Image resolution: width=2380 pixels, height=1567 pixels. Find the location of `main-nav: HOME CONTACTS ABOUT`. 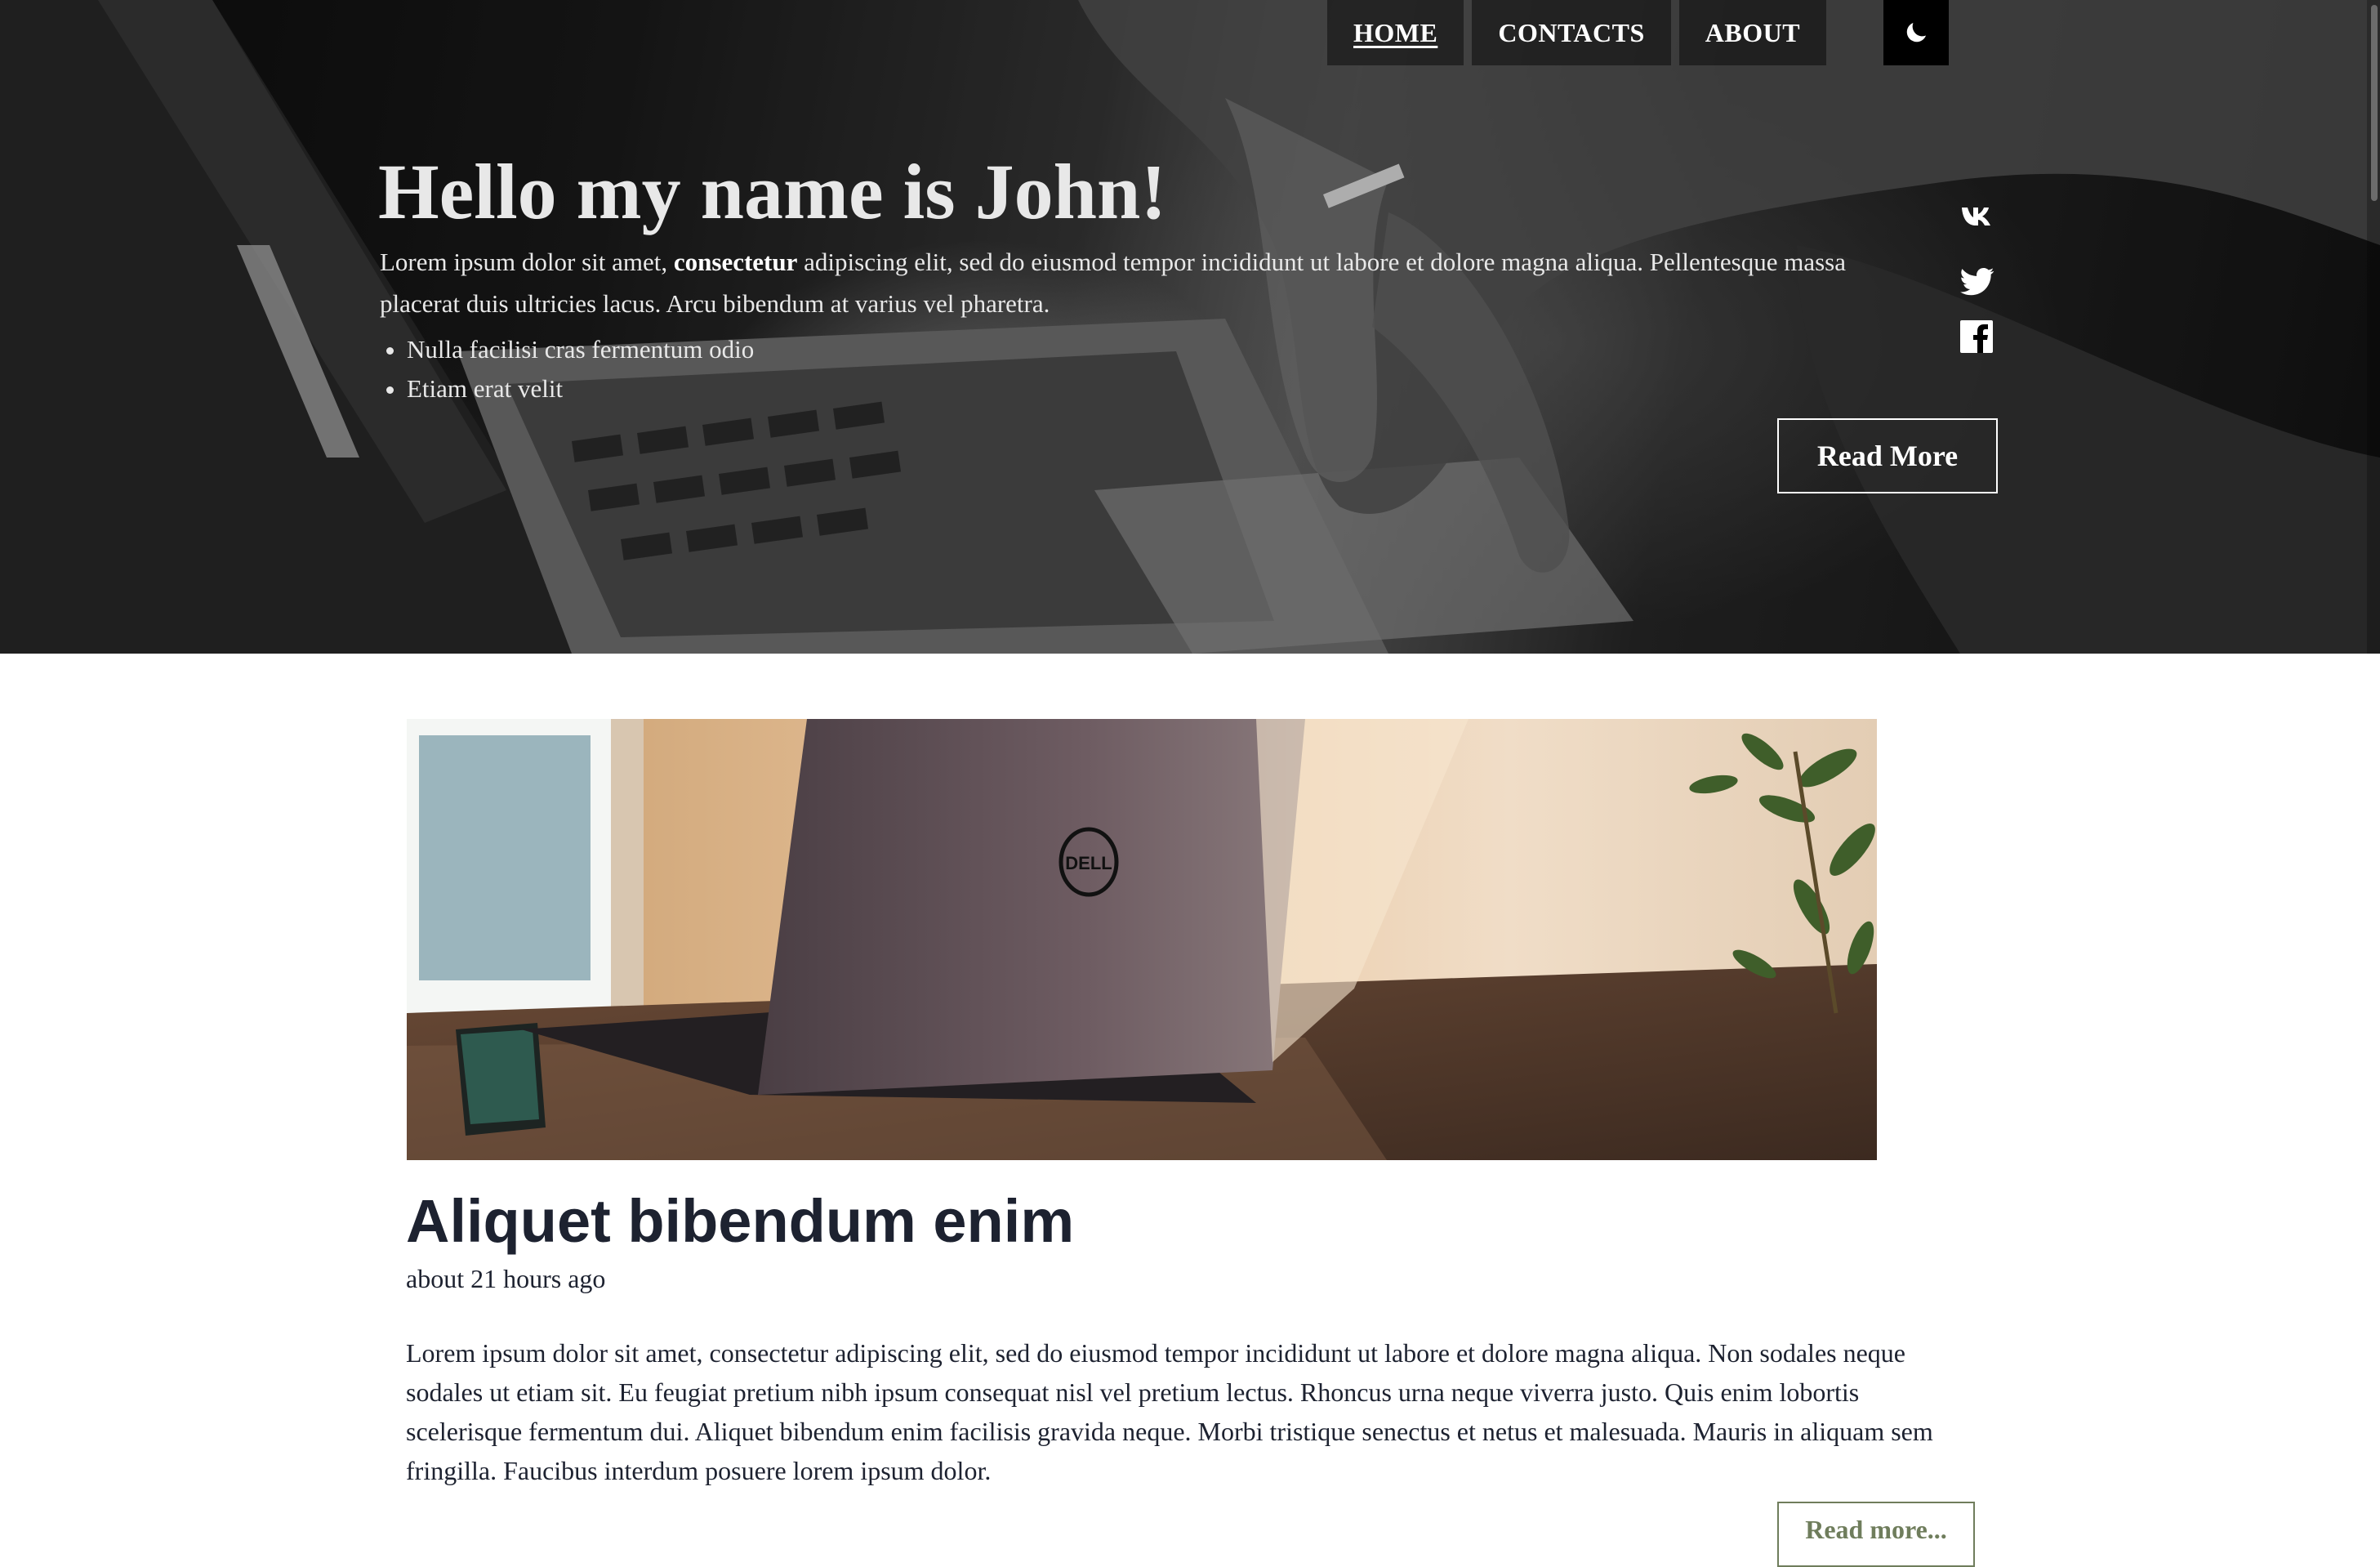

main-nav: HOME CONTACTS ABOUT is located at coordinates (1581, 32).